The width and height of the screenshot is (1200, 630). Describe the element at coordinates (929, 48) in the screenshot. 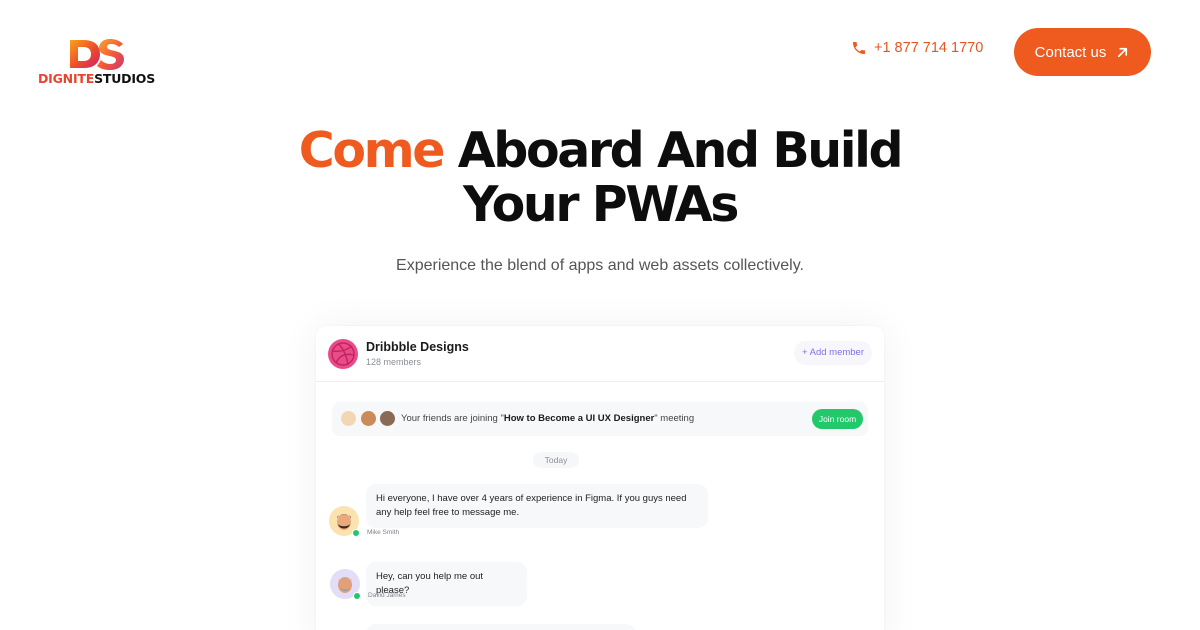

I see `phone-number: +1 877 714 1770` at that location.